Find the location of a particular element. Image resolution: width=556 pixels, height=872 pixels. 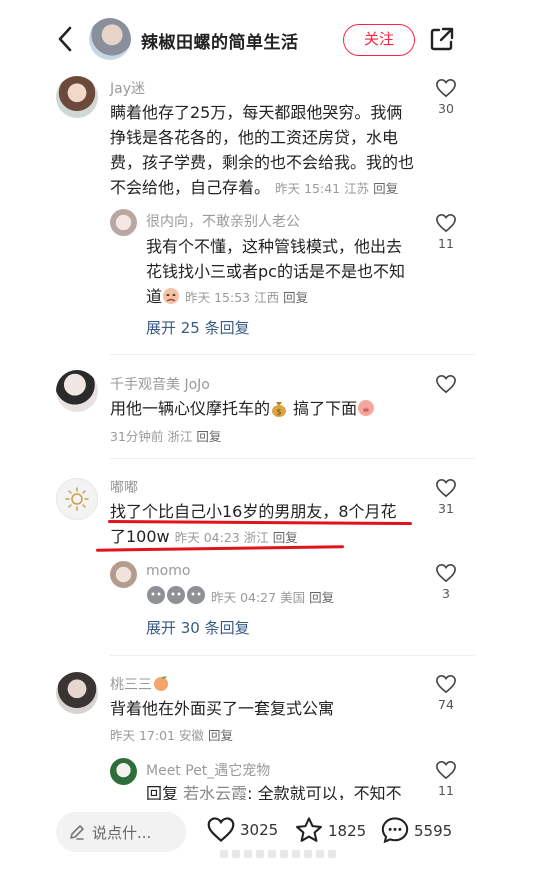

like-count: 31 is located at coordinates (446, 508).